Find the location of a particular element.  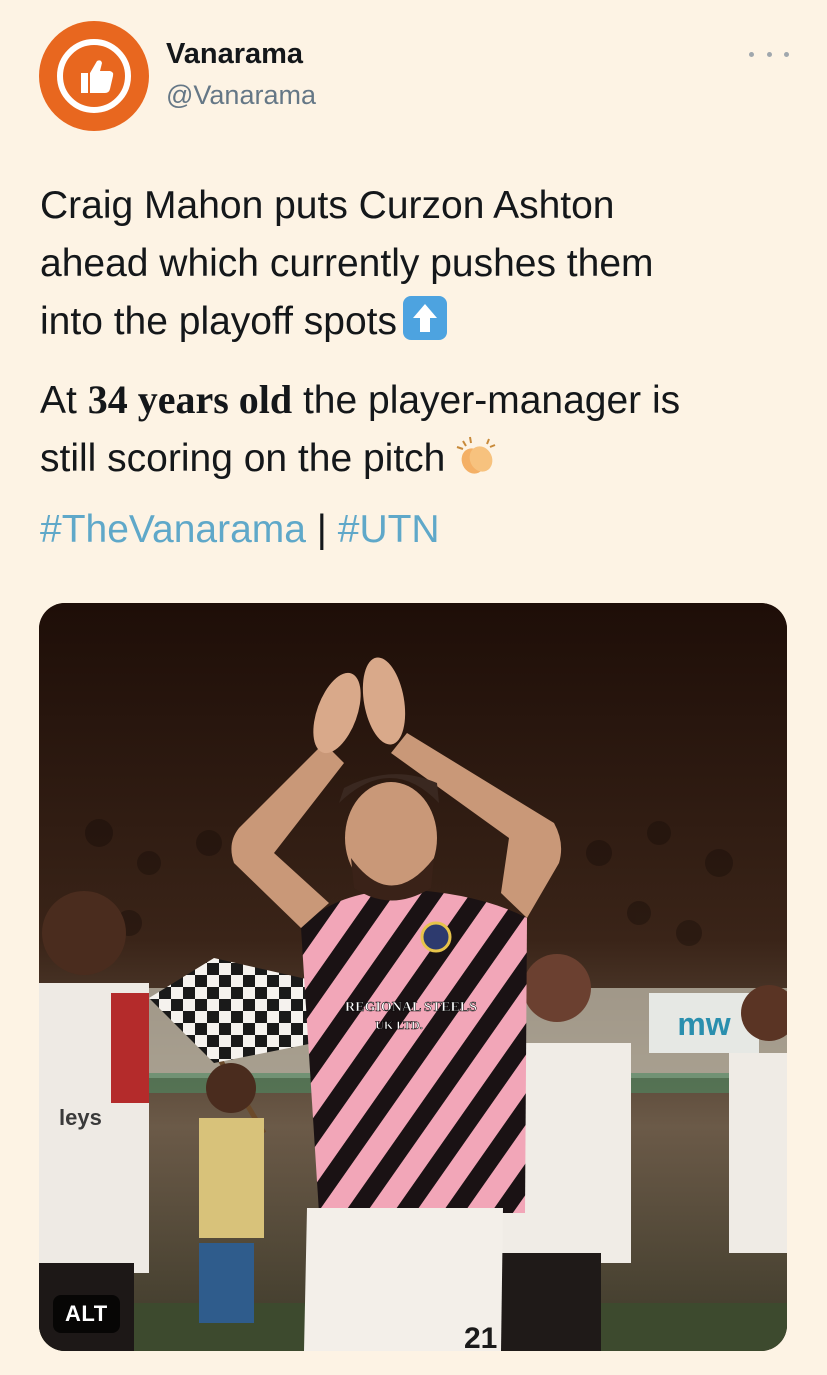

avatar is located at coordinates (94, 76).